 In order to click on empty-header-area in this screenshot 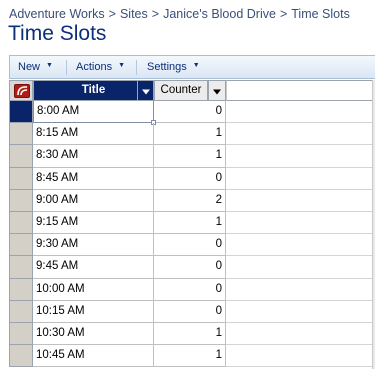, I will do `click(300, 90)`.